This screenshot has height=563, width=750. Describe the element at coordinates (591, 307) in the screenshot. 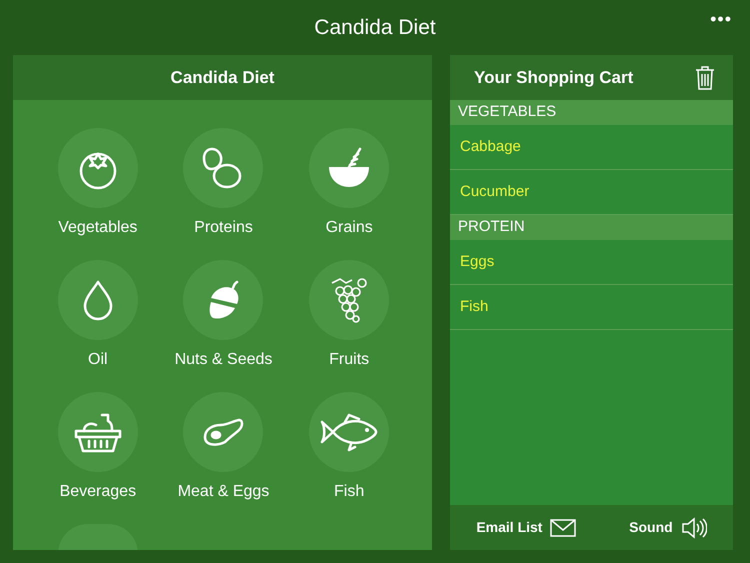

I see `cart-item: Fish` at that location.